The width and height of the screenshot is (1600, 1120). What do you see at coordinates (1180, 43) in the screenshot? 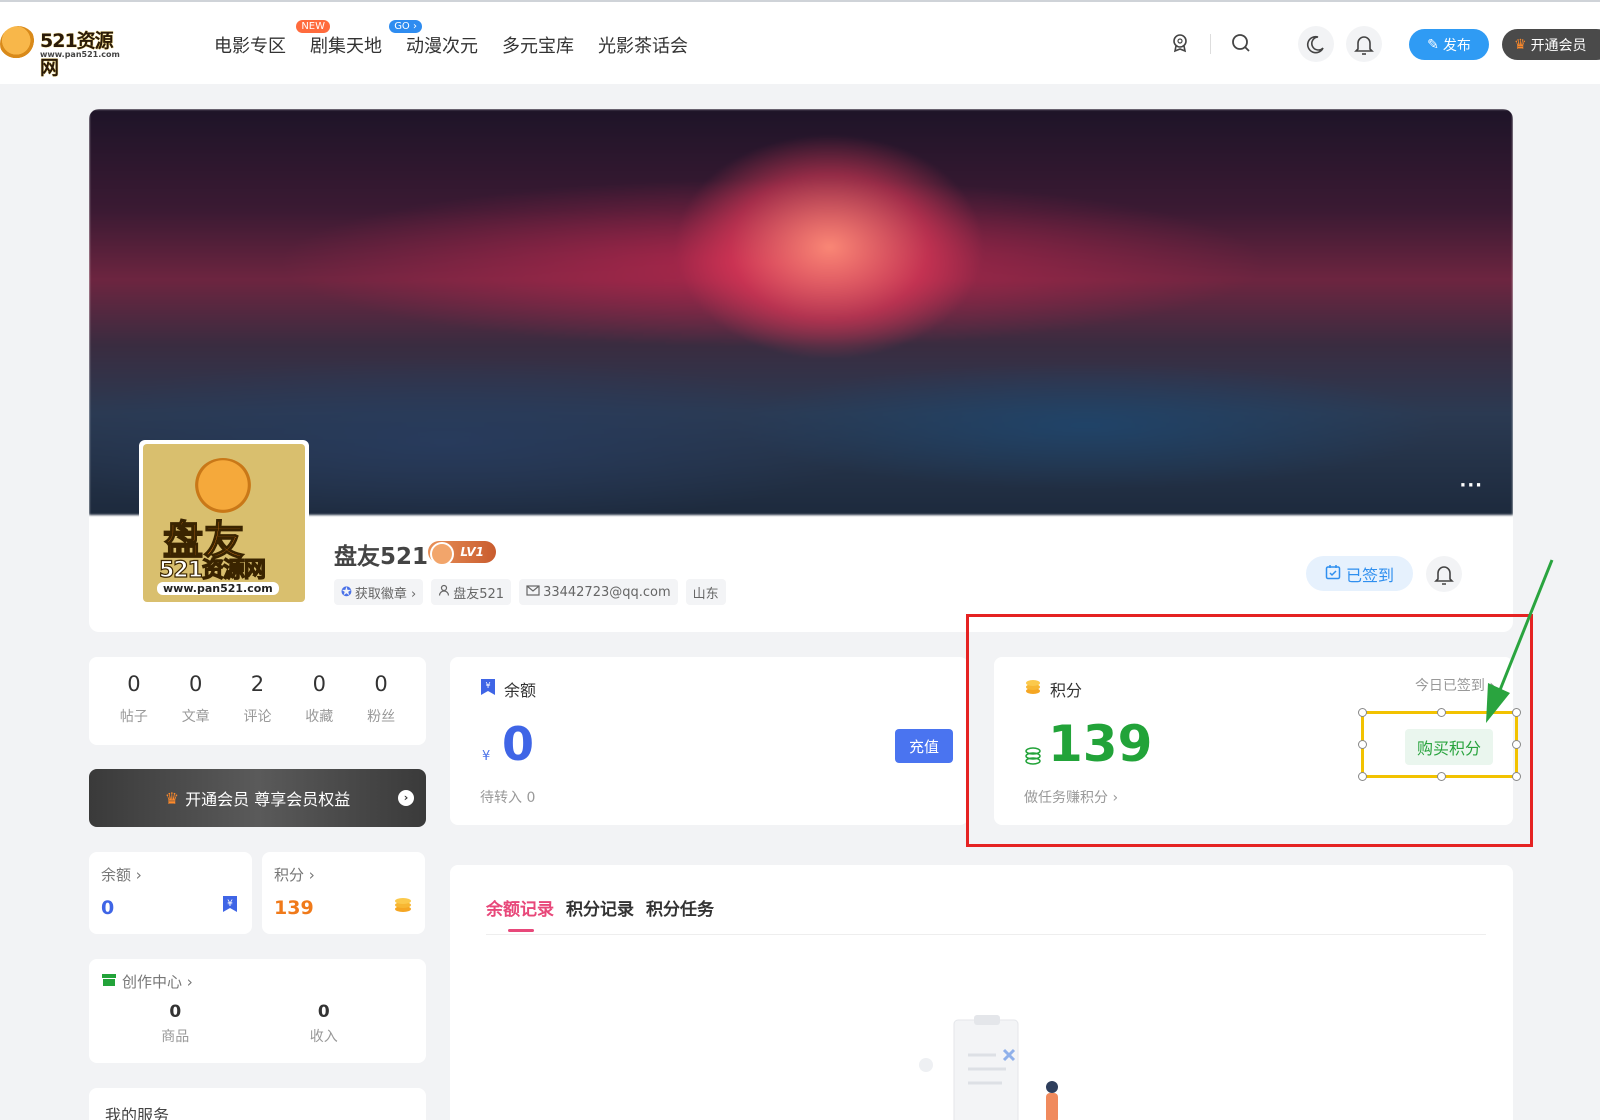
I see `badge-icon` at bounding box center [1180, 43].